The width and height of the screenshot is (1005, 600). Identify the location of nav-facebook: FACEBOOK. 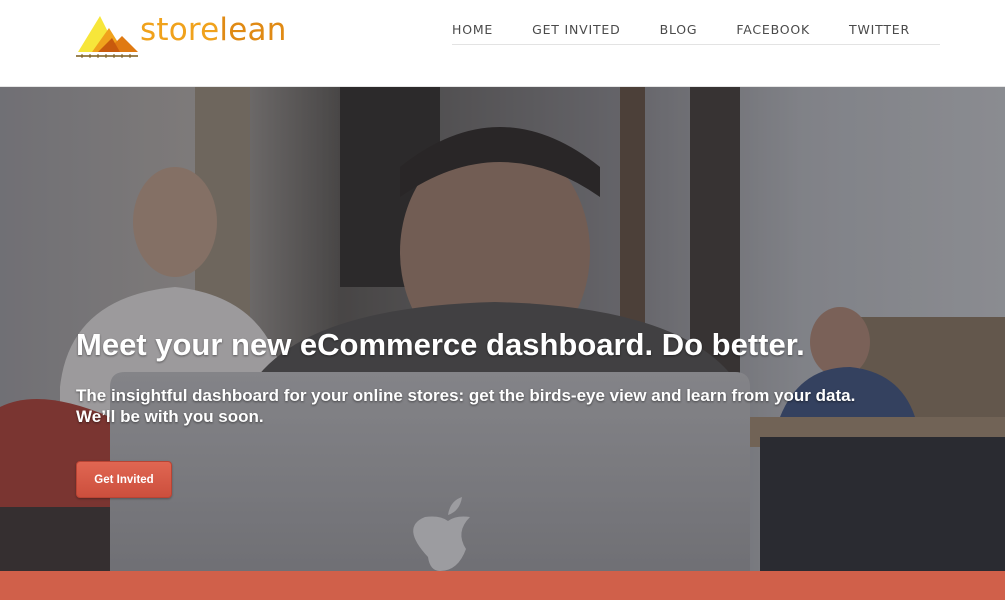
(773, 29).